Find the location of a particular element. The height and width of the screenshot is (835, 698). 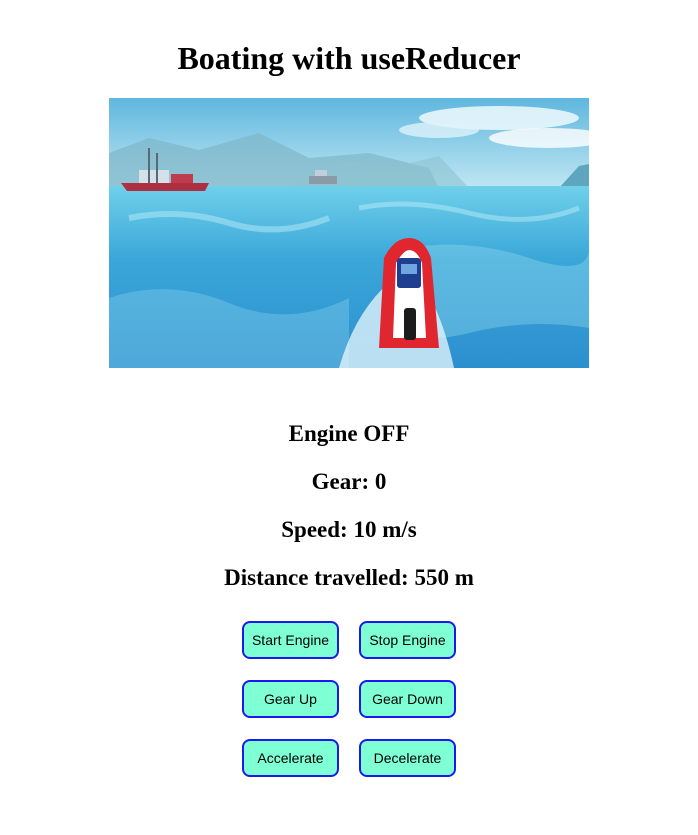

start-engine-button: Start Engine is located at coordinates (290, 640).